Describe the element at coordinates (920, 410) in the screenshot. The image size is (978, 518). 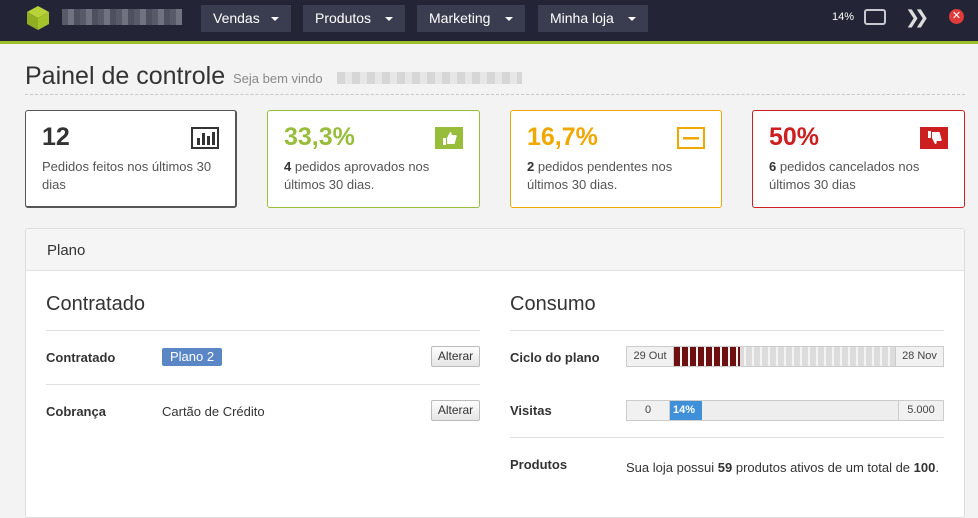
I see `visits-max-label: 5.000` at that location.